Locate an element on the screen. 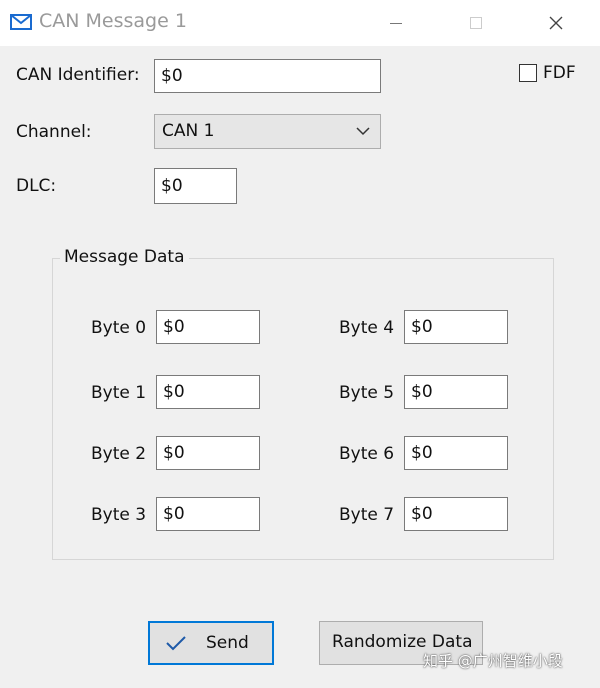 The width and height of the screenshot is (600, 688). send-label: Send is located at coordinates (227, 643).